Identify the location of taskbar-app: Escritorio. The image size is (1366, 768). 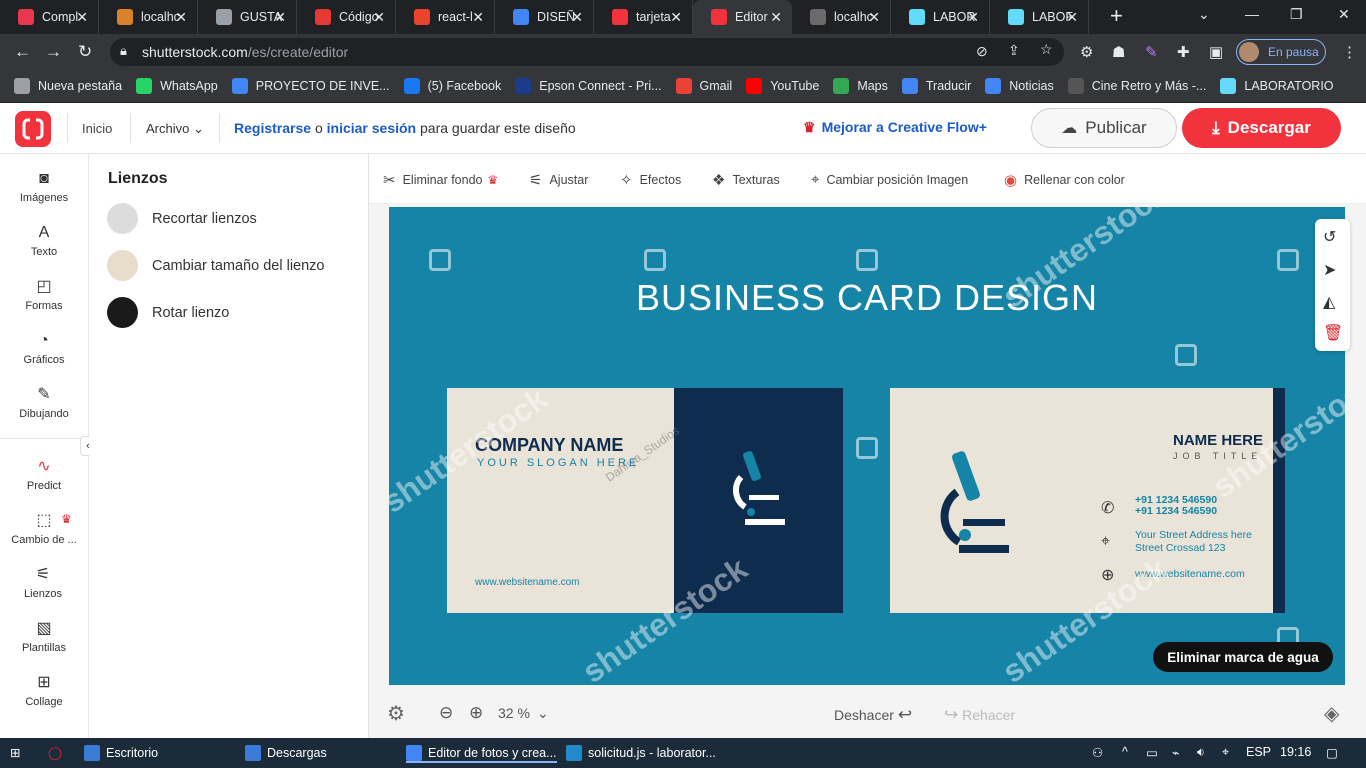
(121, 753).